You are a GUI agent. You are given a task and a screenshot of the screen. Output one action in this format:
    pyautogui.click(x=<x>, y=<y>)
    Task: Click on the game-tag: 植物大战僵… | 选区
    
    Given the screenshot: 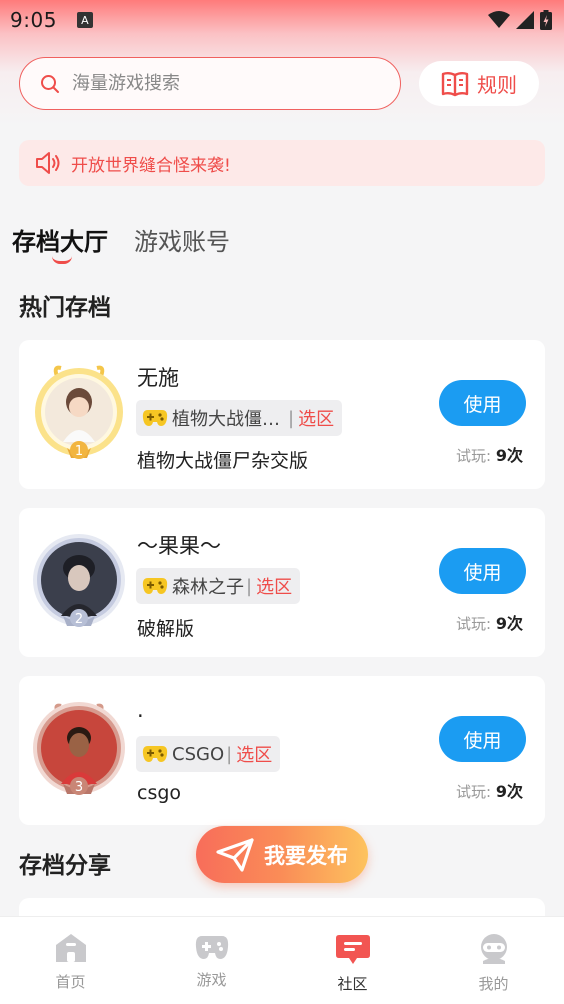 What is the action you would take?
    pyautogui.click(x=239, y=418)
    